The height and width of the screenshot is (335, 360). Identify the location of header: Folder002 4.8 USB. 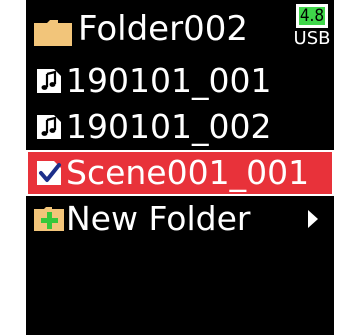
(180, 27).